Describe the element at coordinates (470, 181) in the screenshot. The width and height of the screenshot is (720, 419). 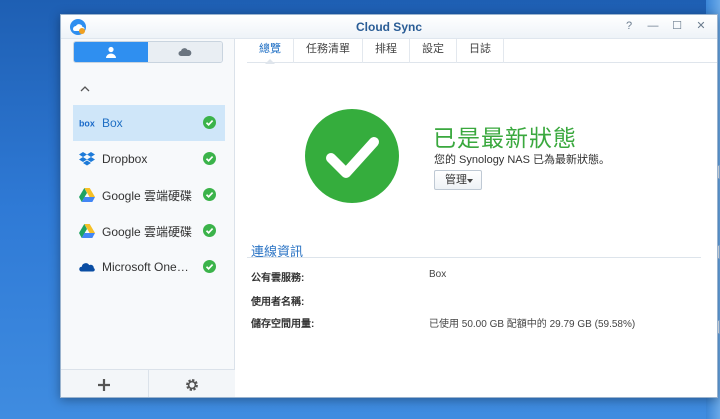
I see `caret-down-icon` at that location.